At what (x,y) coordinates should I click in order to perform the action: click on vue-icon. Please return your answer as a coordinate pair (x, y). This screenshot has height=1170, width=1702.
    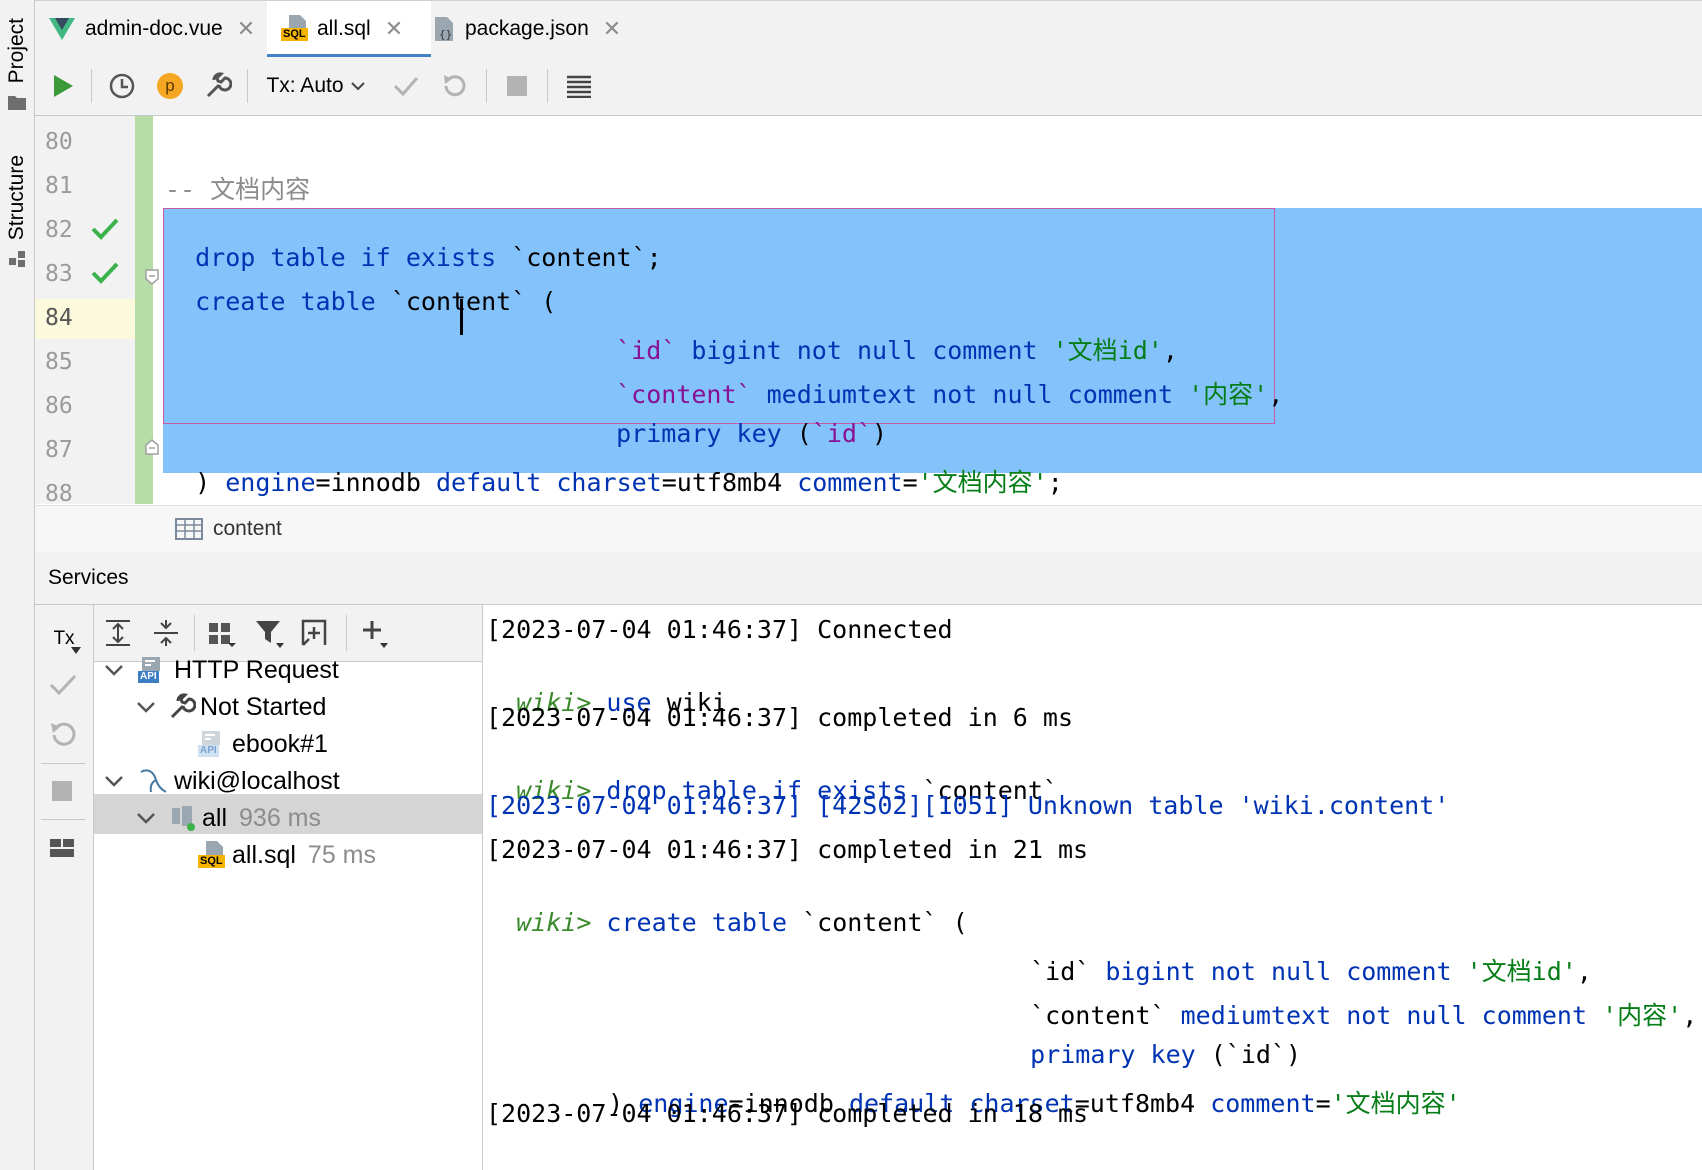
    Looking at the image, I should click on (62, 29).